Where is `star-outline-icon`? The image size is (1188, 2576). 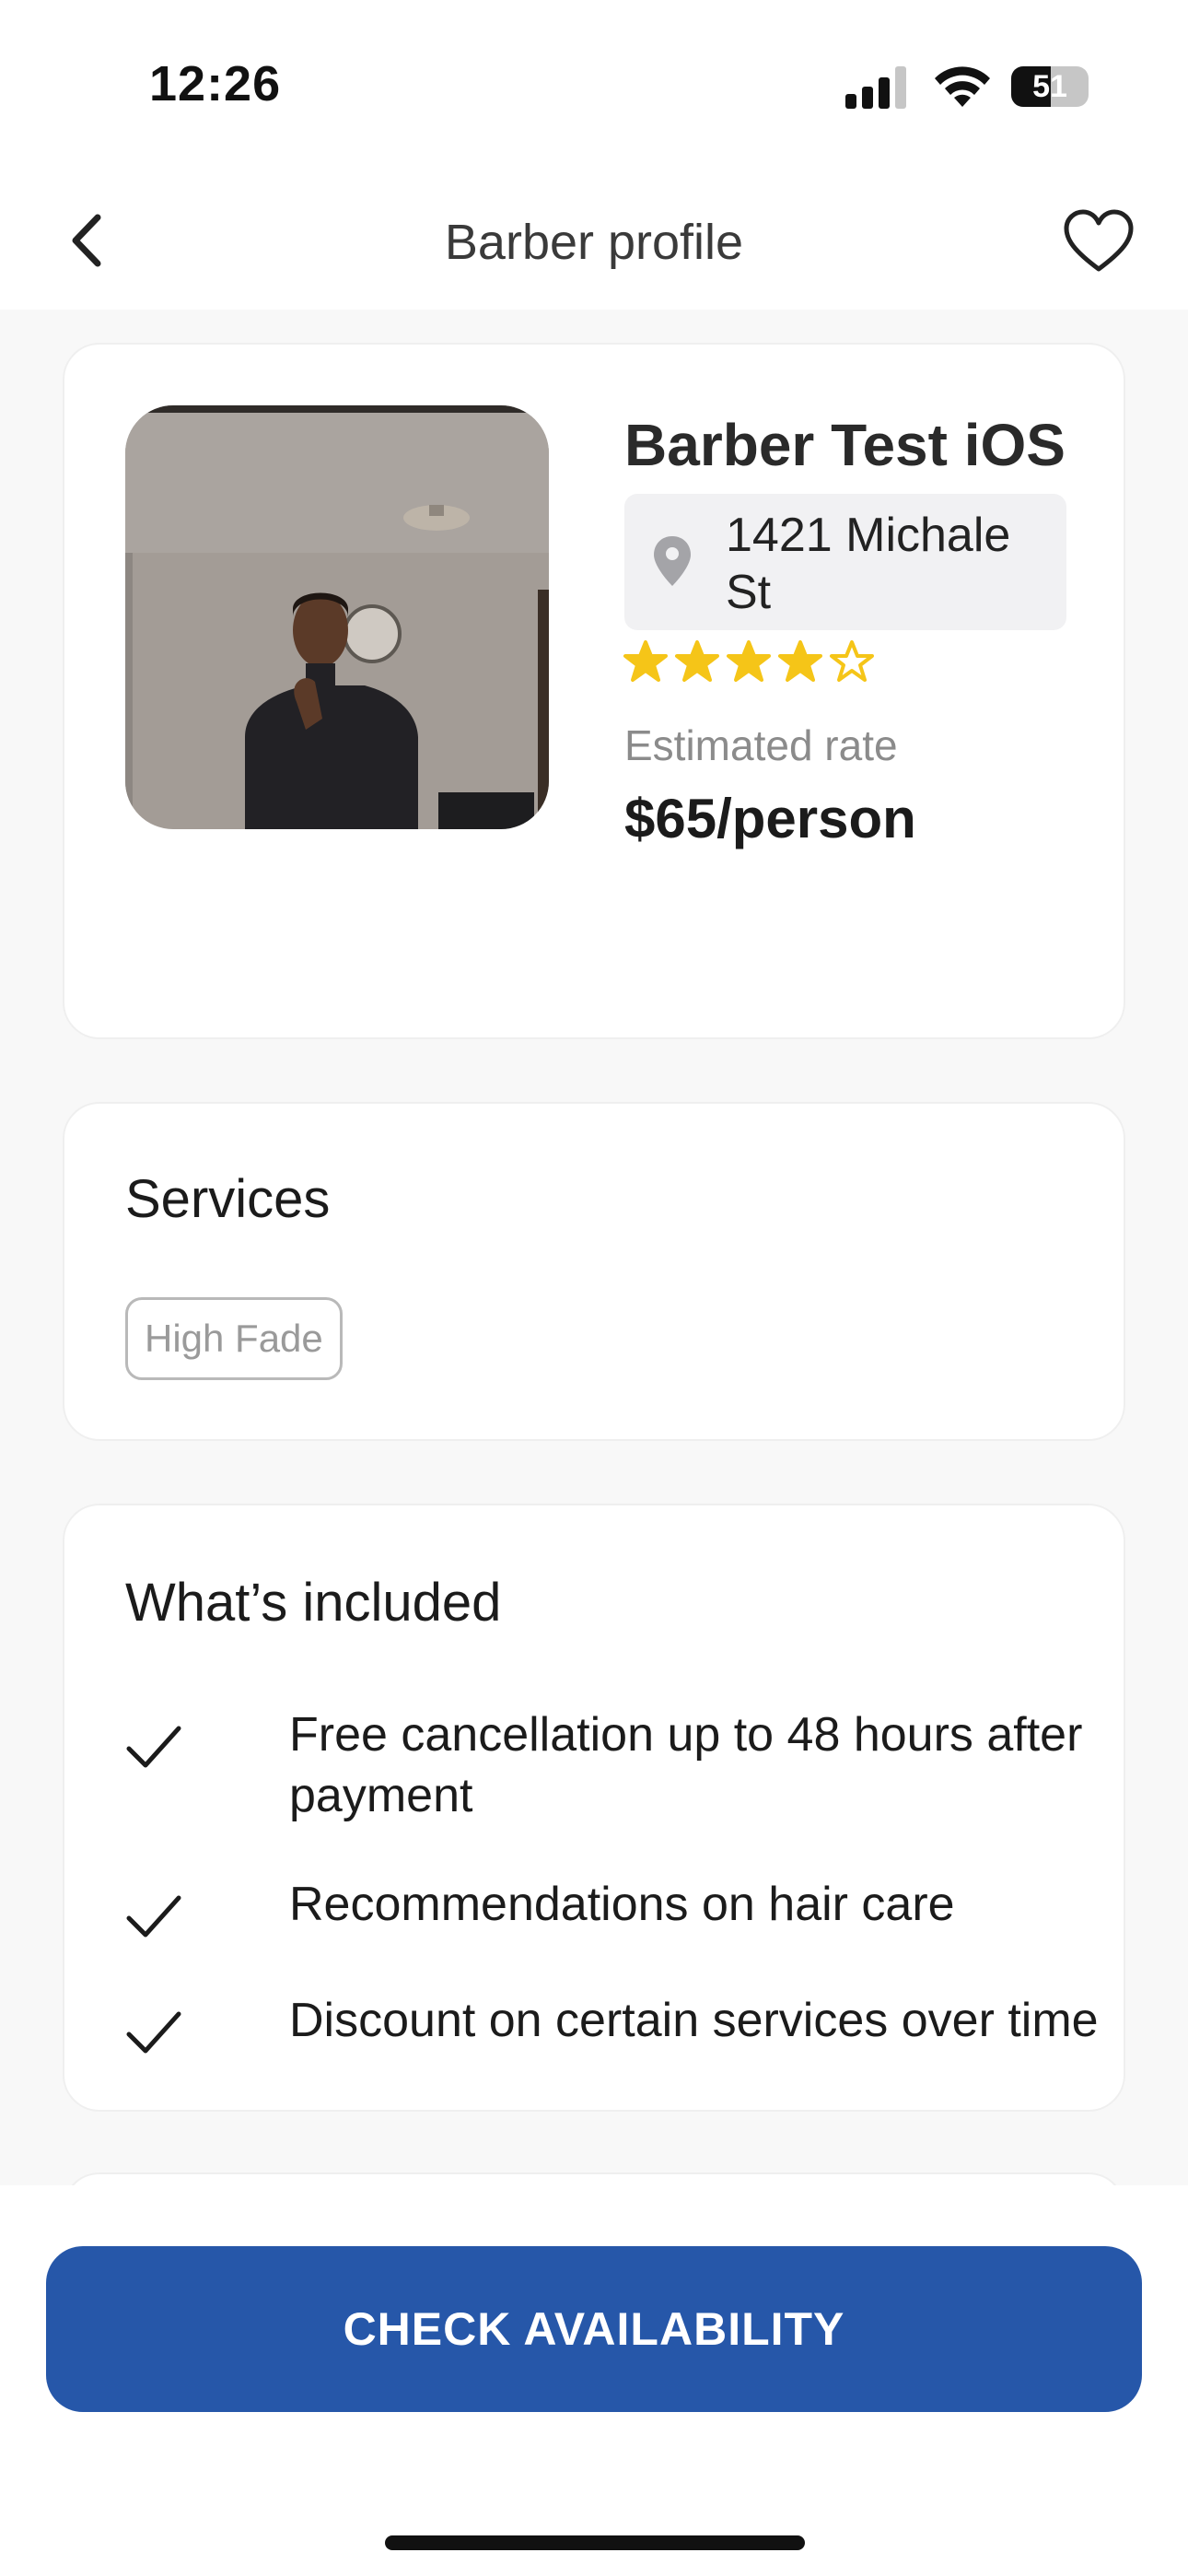 star-outline-icon is located at coordinates (852, 661).